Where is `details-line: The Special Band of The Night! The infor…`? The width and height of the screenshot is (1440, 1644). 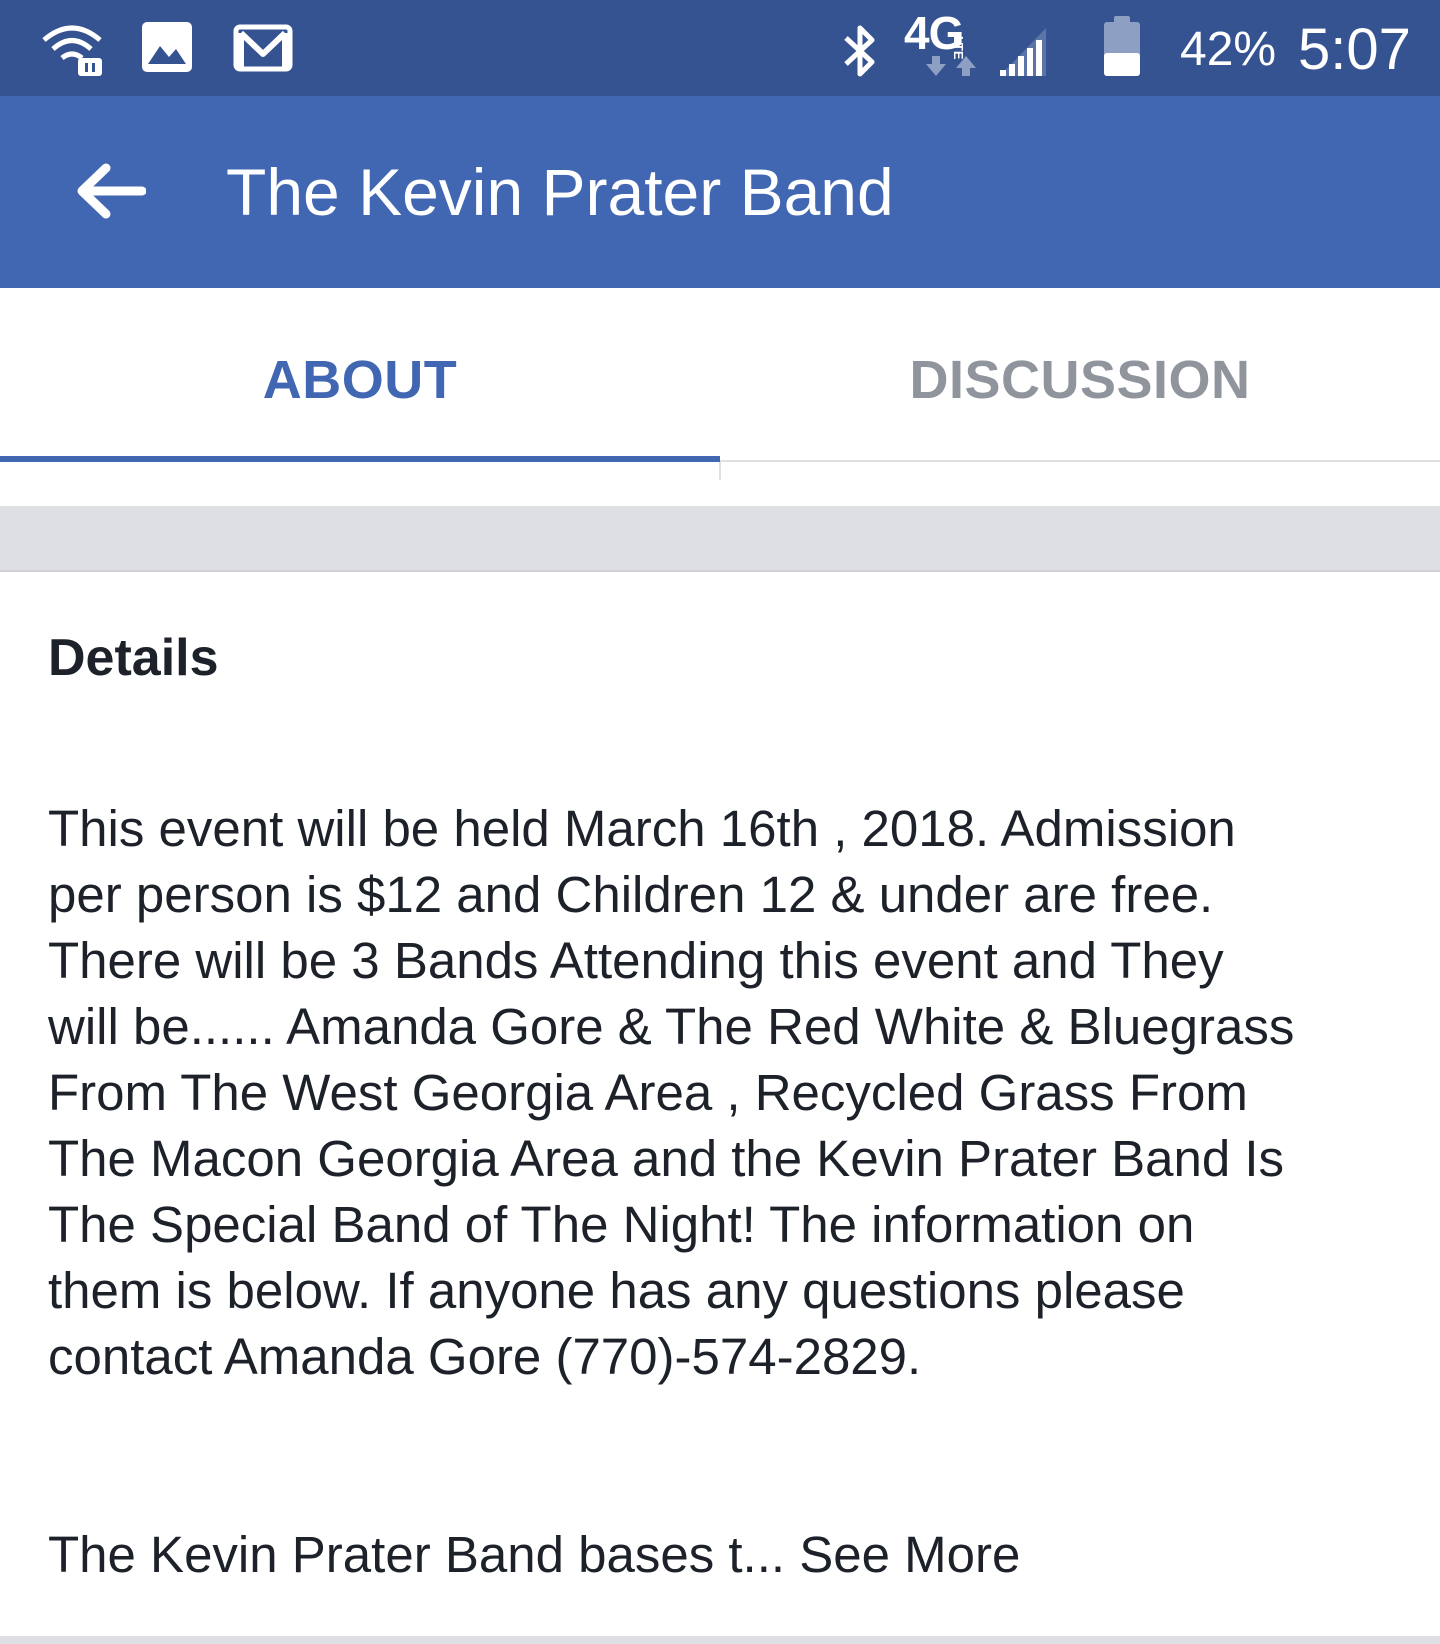
details-line: The Special Band of The Night! The infor… is located at coordinates (621, 1224).